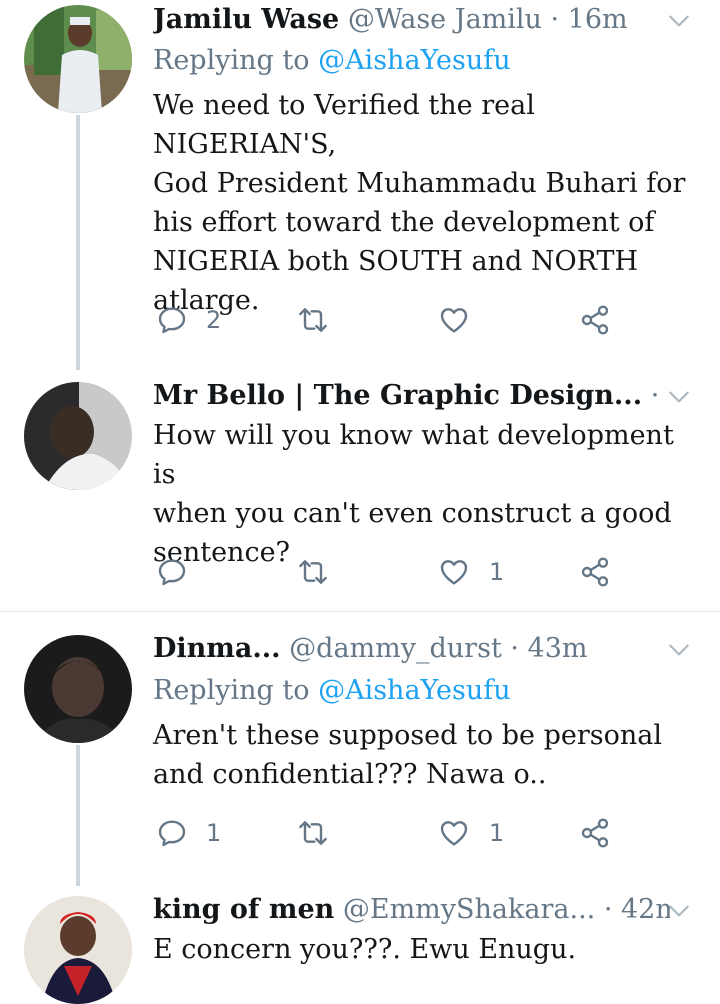  I want to click on tweet-header: Mr Bello | The Graphic Design... · 10m, so click(411, 396).